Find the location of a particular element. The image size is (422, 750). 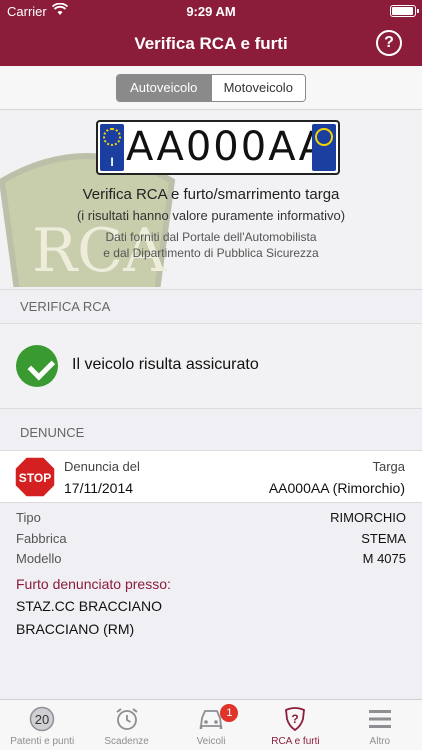

tab-scadenze: 1 Scadenze is located at coordinates (161, 725).